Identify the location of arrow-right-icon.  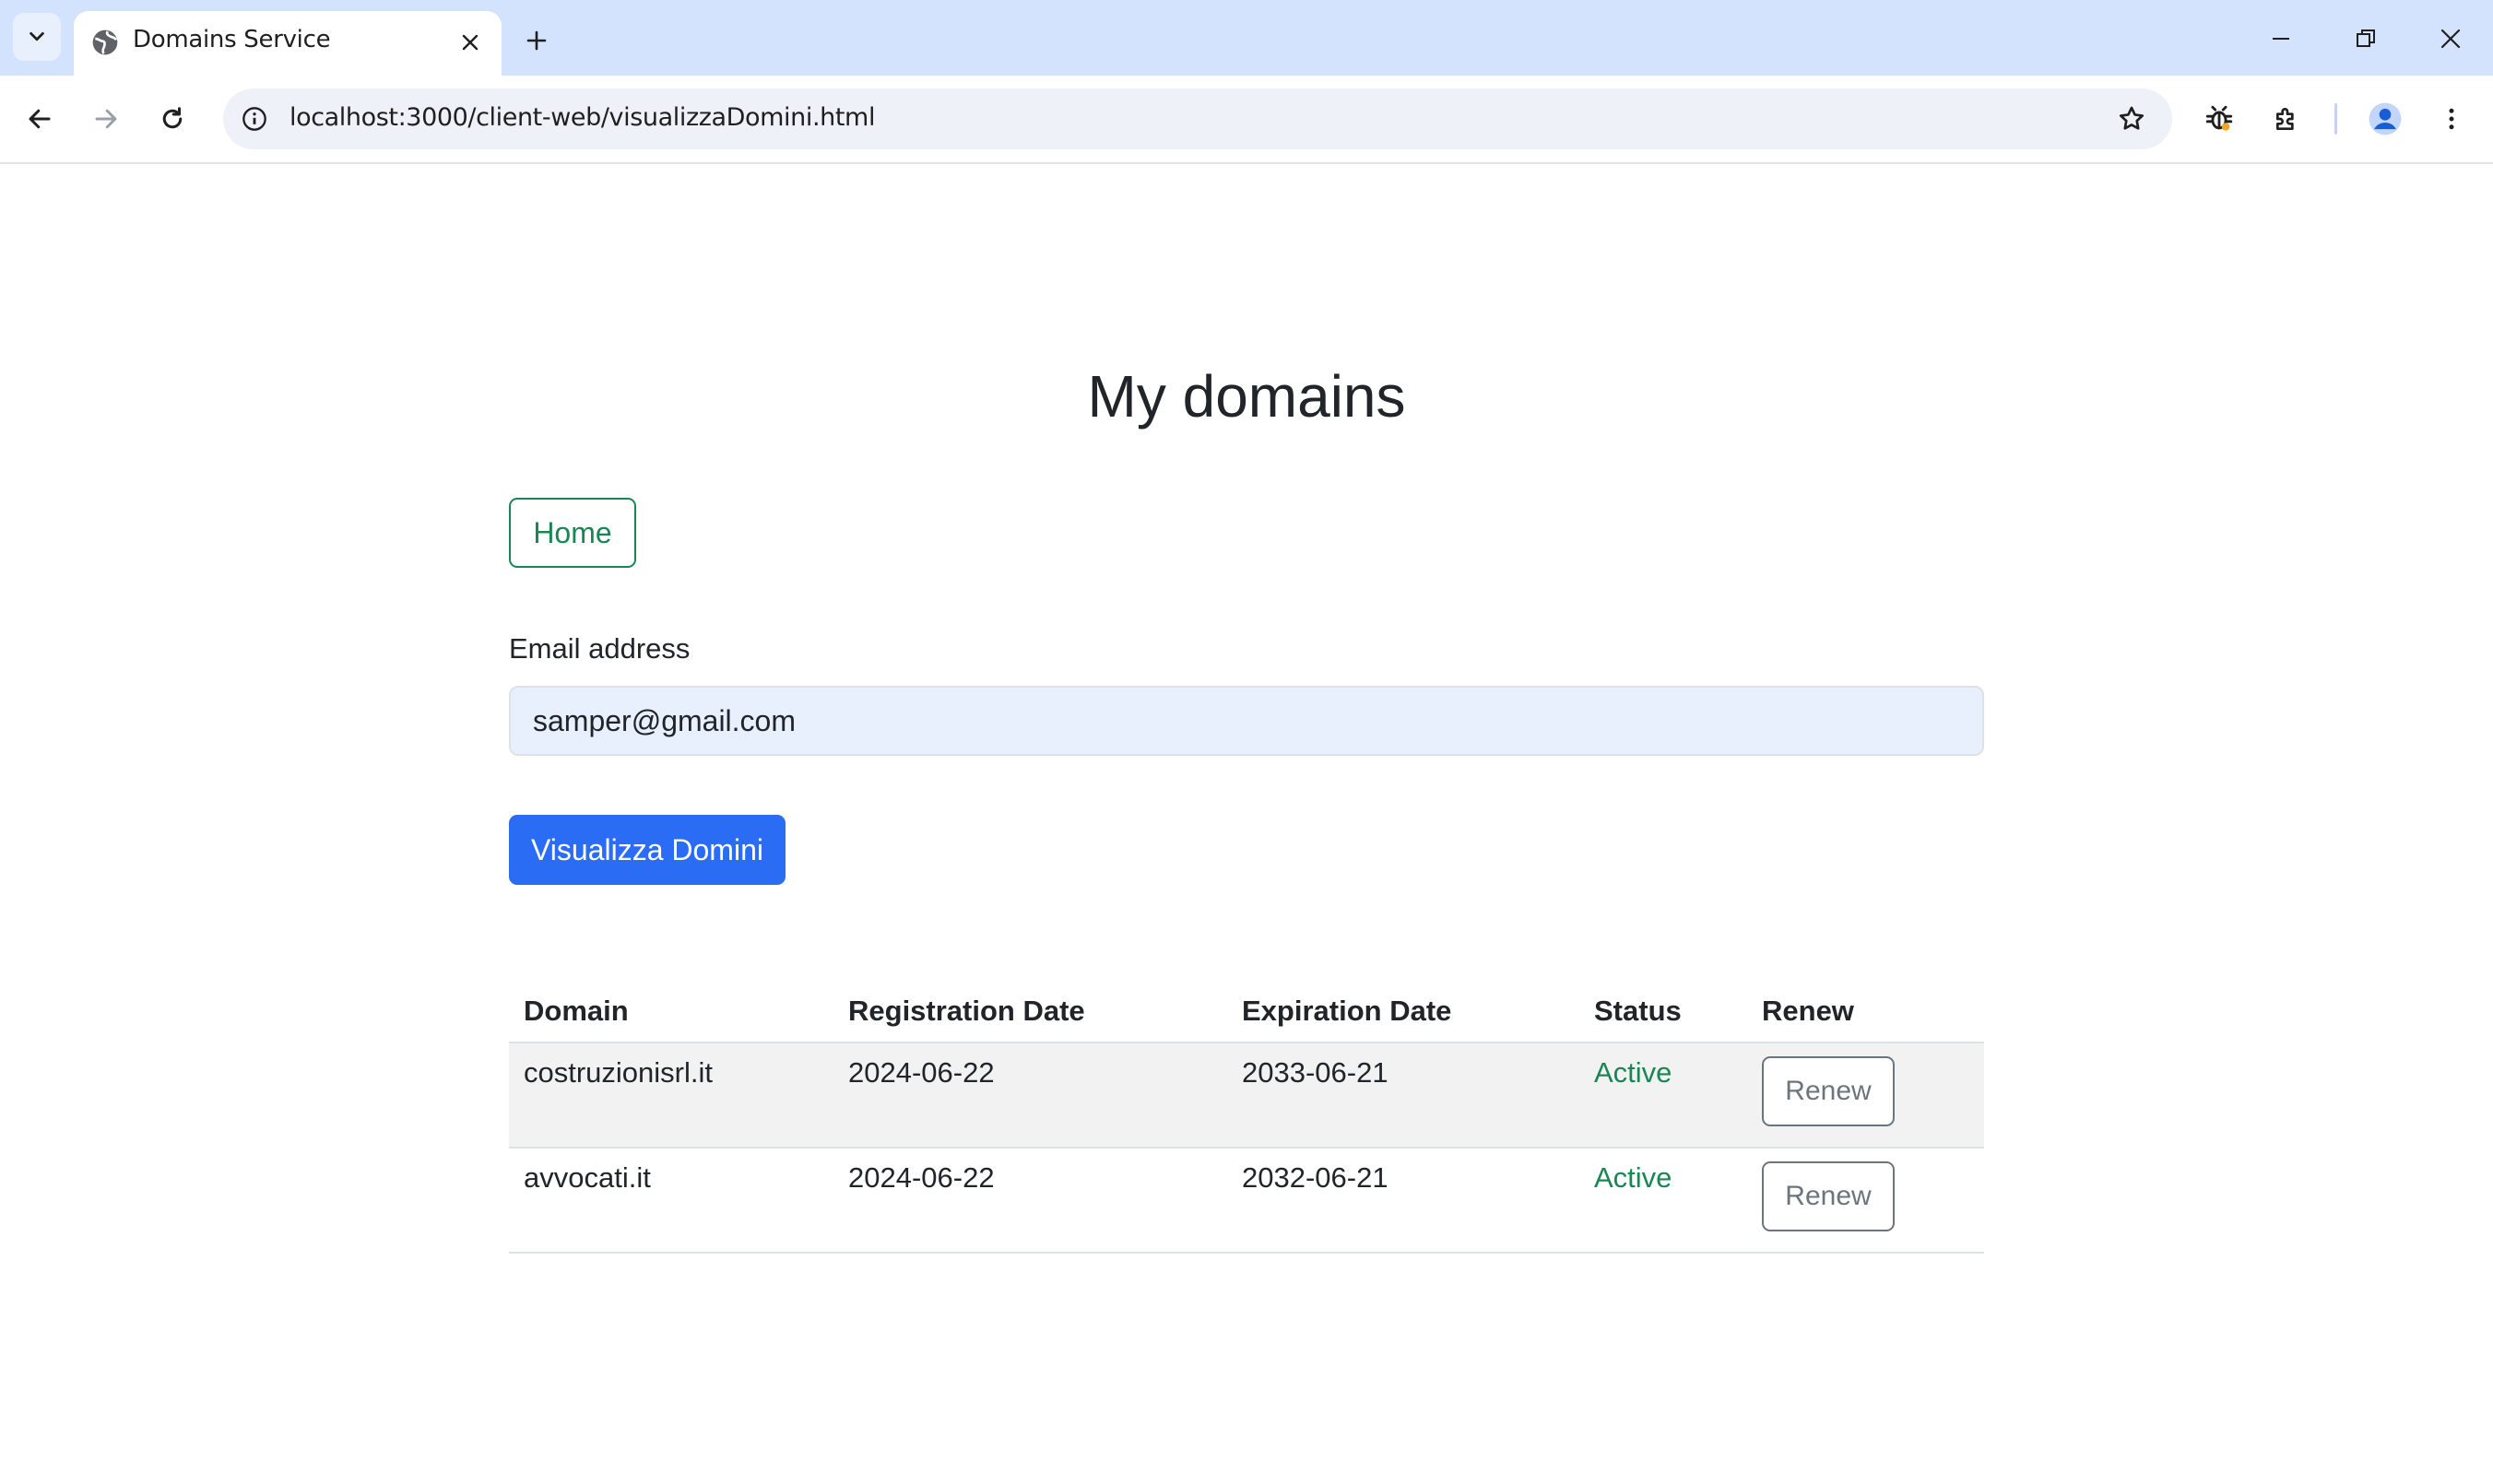
(106, 119).